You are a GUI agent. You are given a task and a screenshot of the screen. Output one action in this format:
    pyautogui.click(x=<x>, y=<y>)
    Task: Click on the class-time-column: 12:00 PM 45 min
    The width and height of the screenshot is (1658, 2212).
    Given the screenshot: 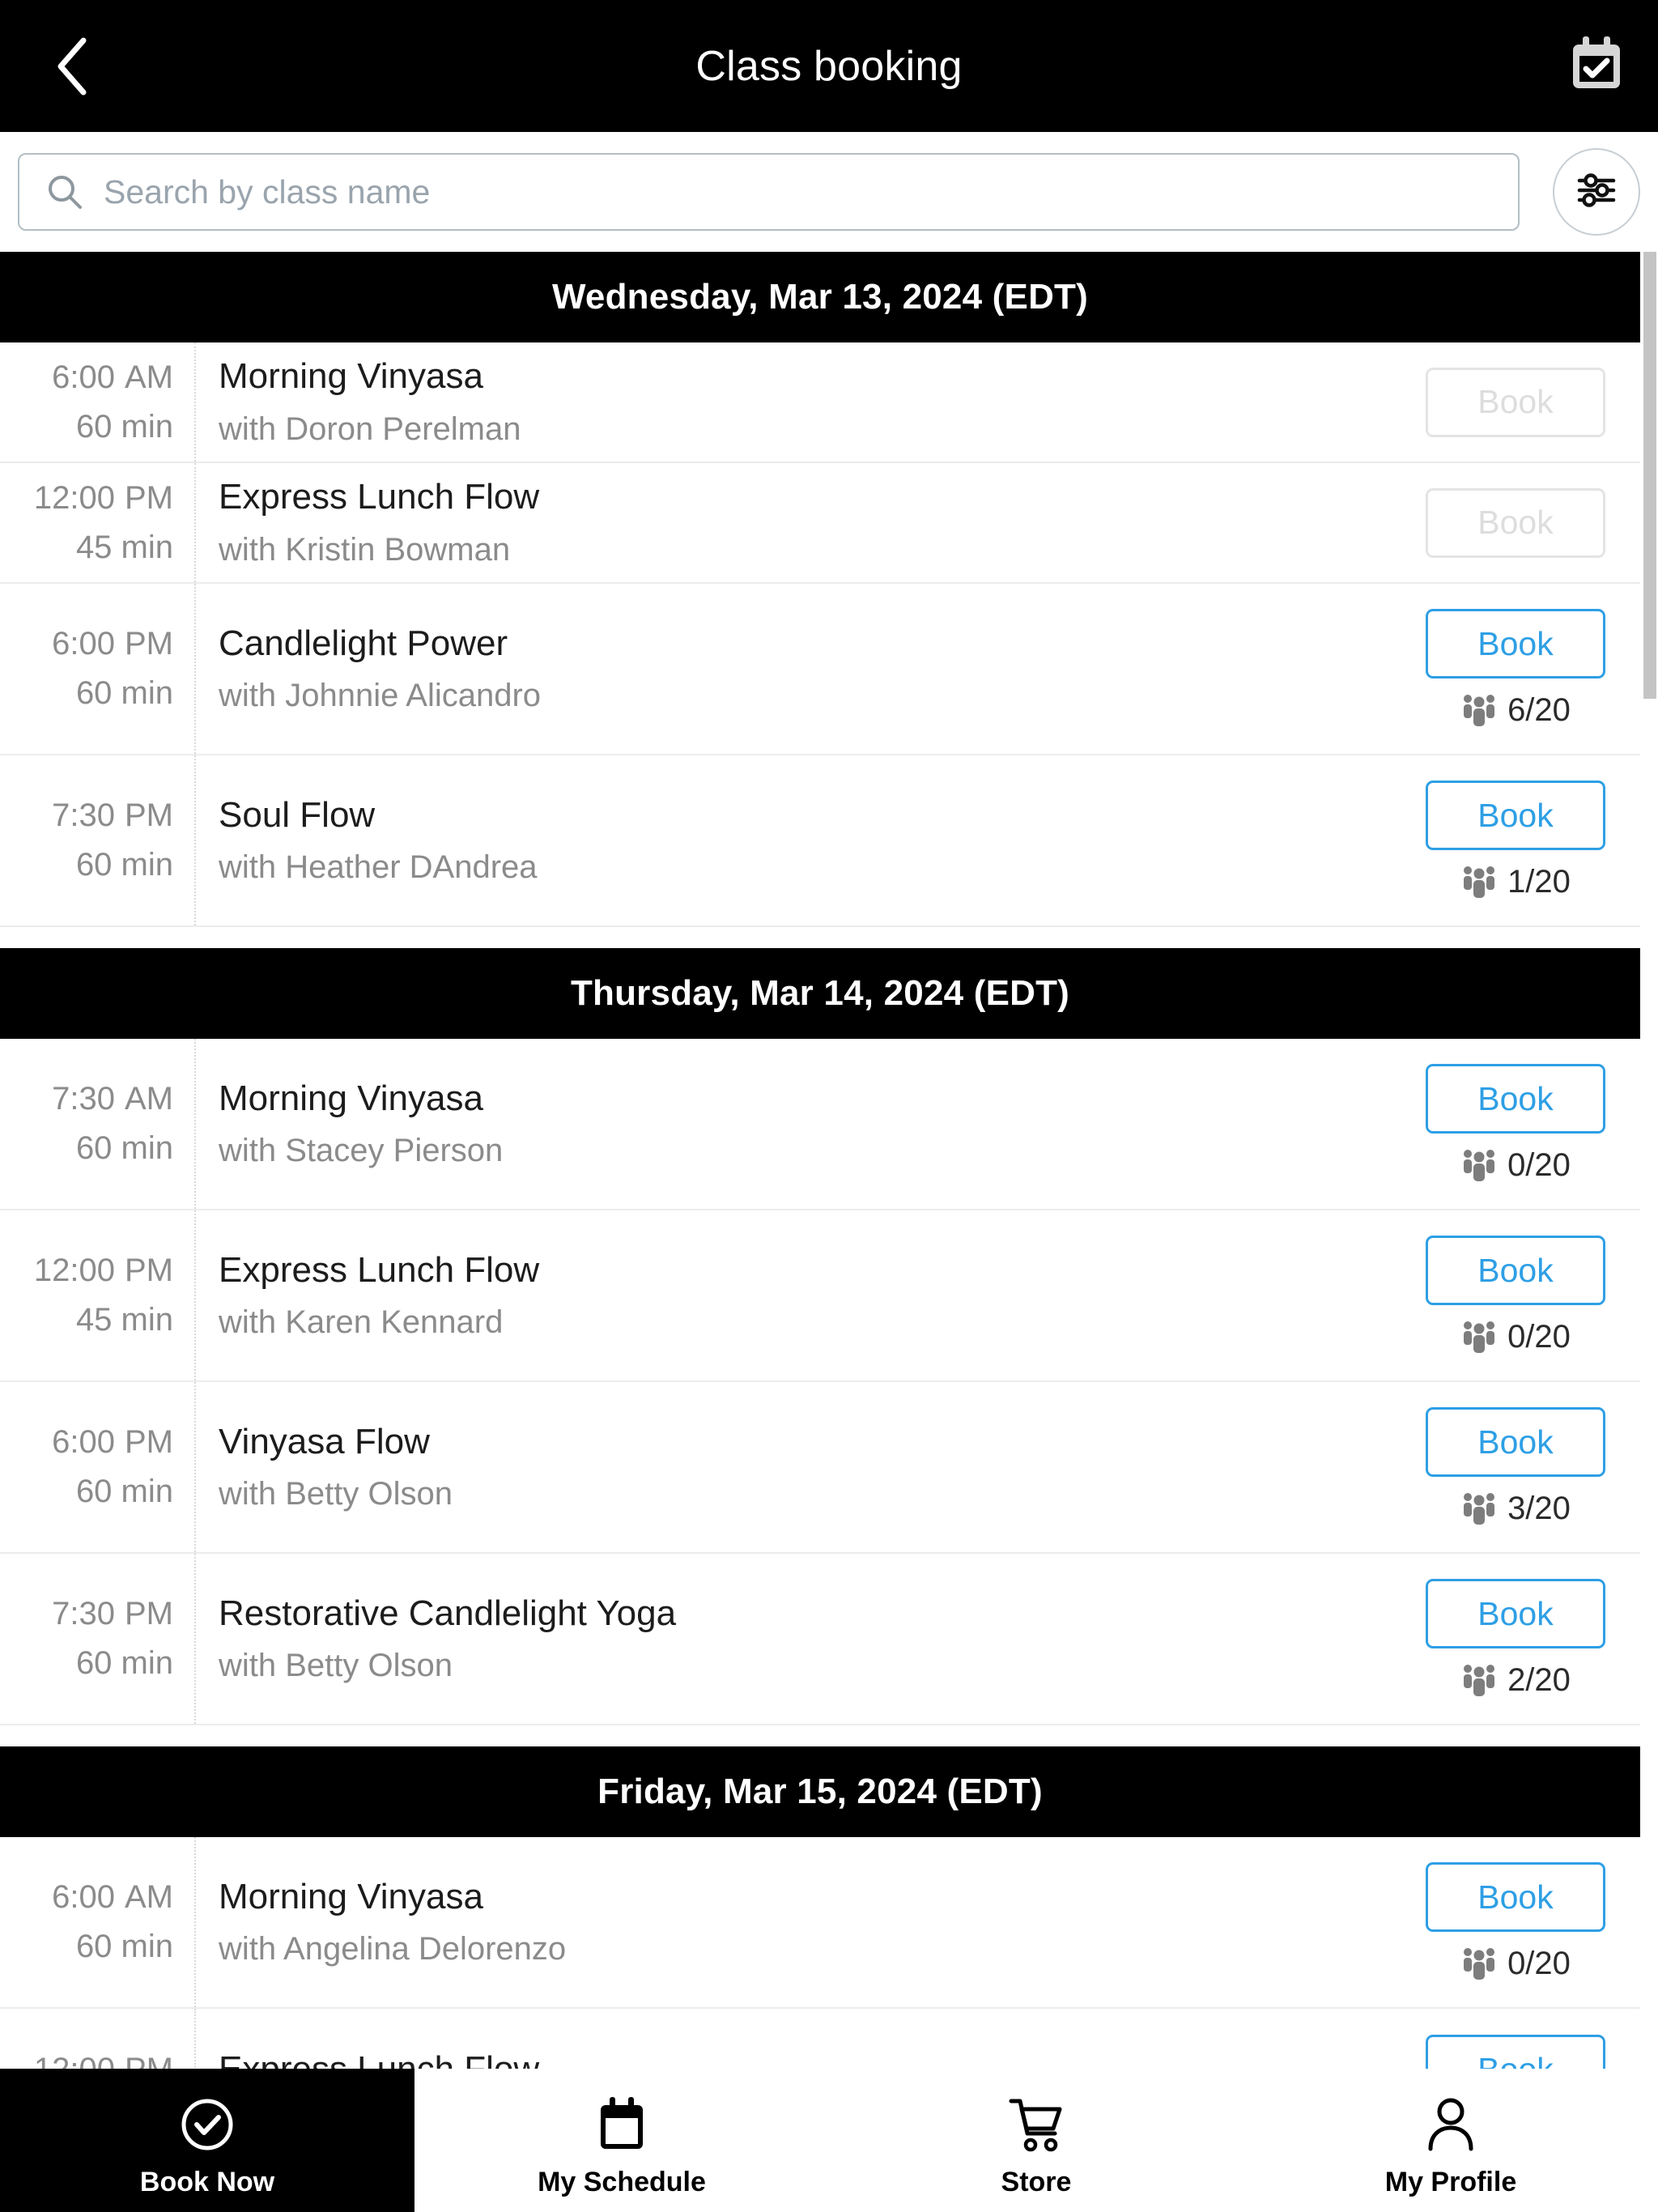 What is the action you would take?
    pyautogui.click(x=98, y=522)
    